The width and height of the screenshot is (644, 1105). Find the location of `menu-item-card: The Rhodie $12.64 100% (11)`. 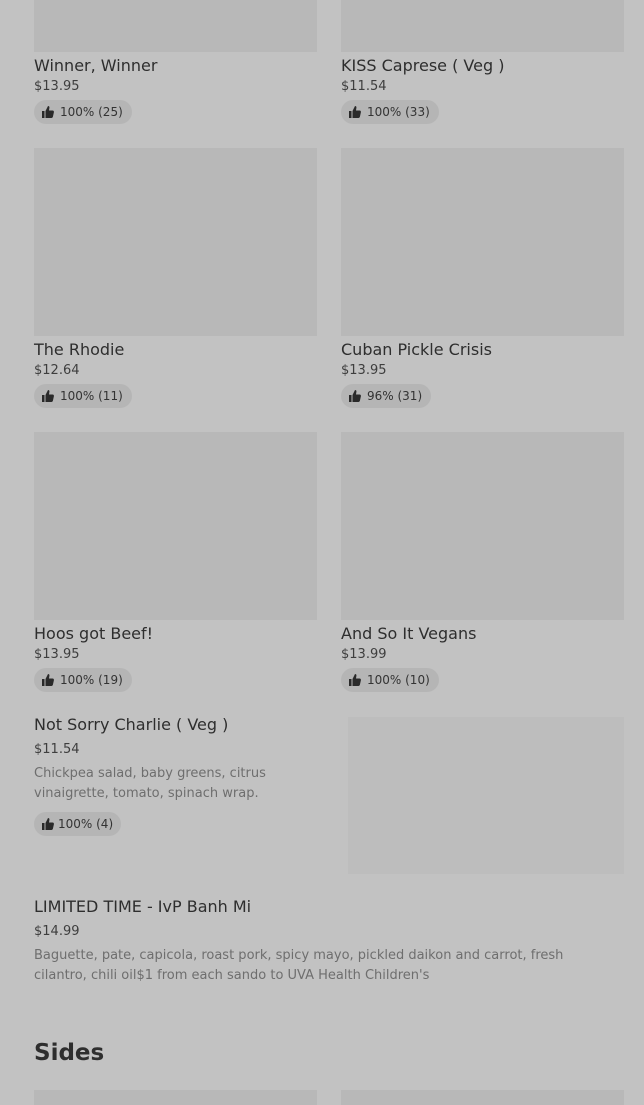

menu-item-card: The Rhodie $12.64 100% (11) is located at coordinates (175, 278).